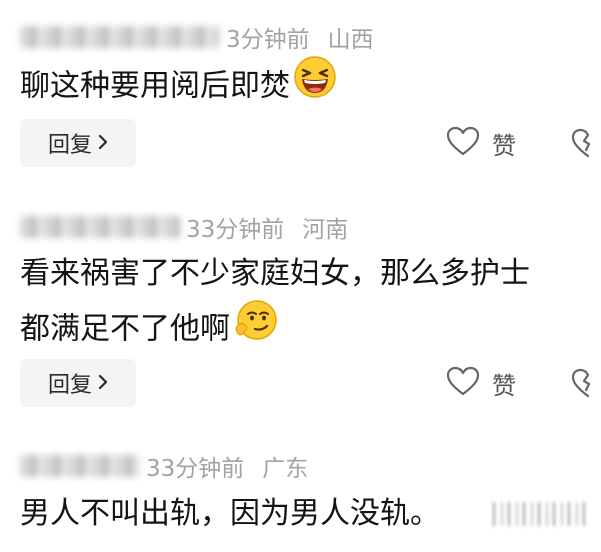 The width and height of the screenshot is (601, 552). What do you see at coordinates (230, 513) in the screenshot?
I see `comment-text-content: 男人不叫出轨，因为男人没轨。` at bounding box center [230, 513].